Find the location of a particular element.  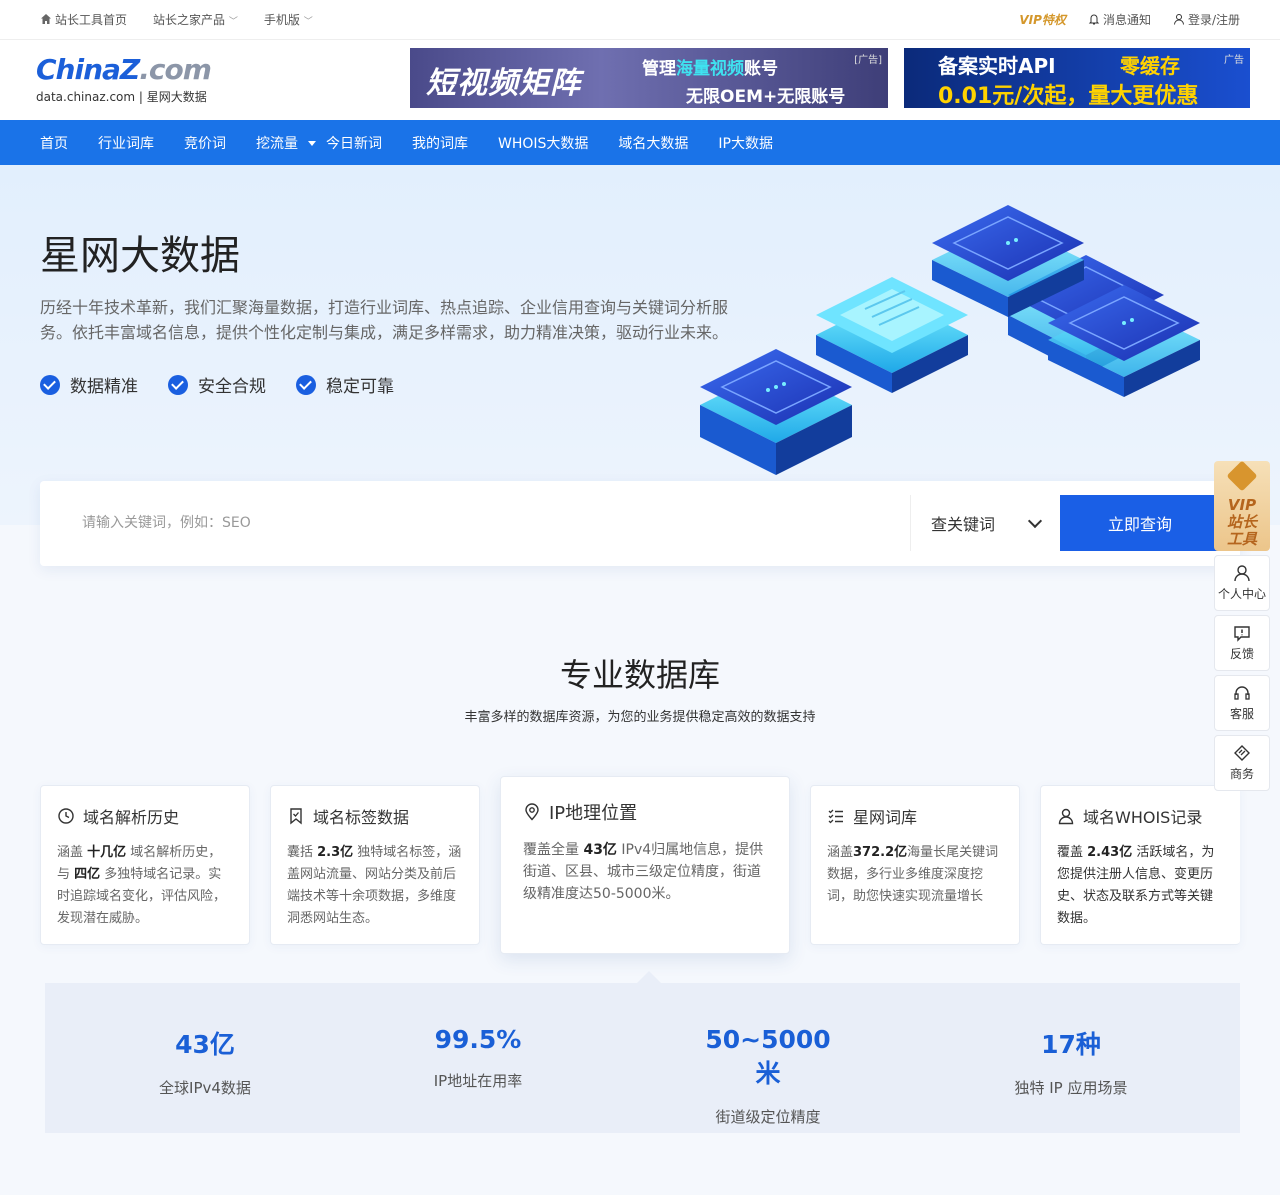

home-link: 站长工具首页 is located at coordinates (83, 19).